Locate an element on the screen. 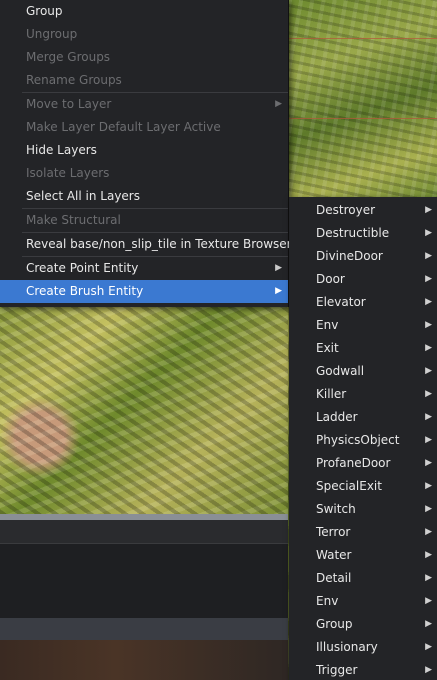 The image size is (437, 680). submenu-item-profanedoor: ProfaneDoor ▶ is located at coordinates (363, 463).